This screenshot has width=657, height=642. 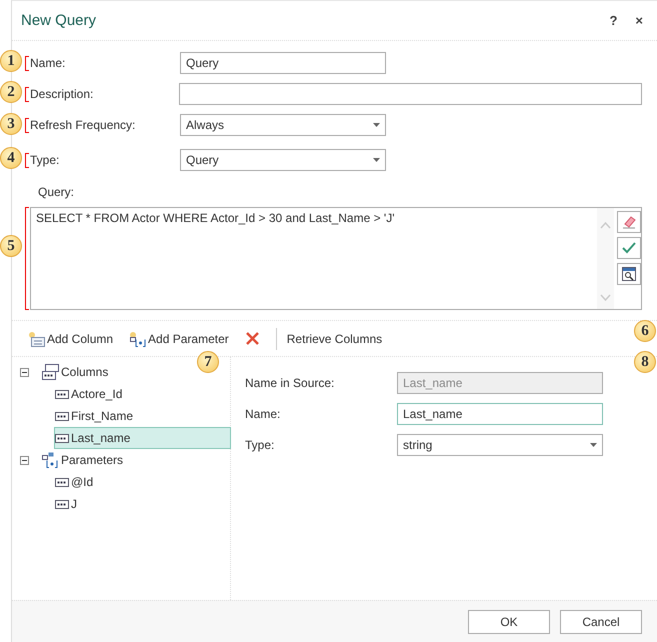 What do you see at coordinates (182, 339) in the screenshot?
I see `toolbar-button: Add Parameter` at bounding box center [182, 339].